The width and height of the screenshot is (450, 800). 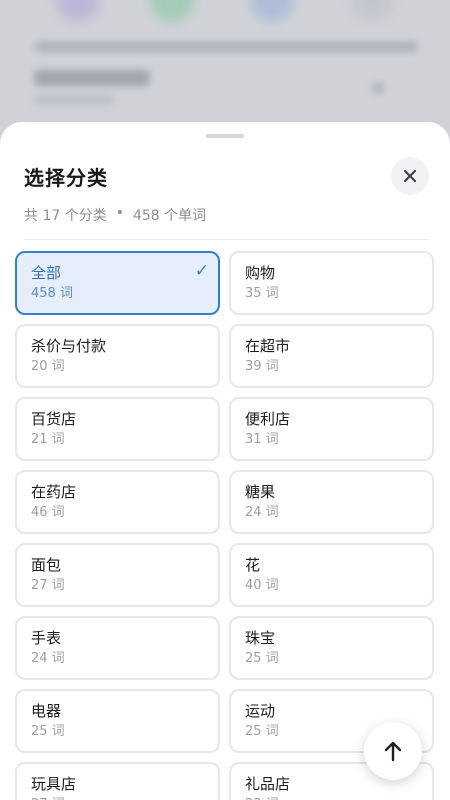 What do you see at coordinates (331, 798) in the screenshot?
I see `category-word-count: 23 词` at bounding box center [331, 798].